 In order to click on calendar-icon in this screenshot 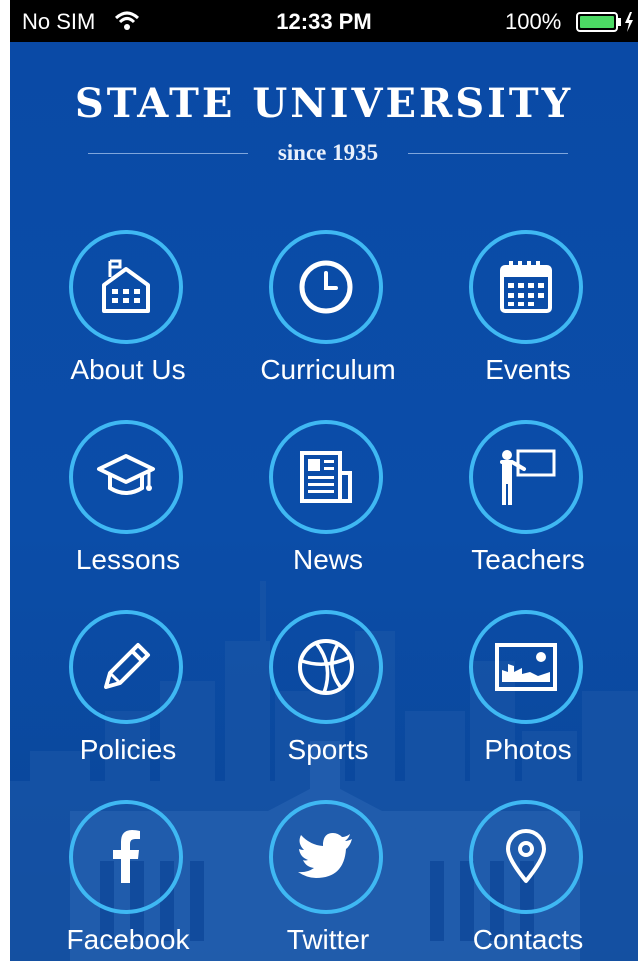, I will do `click(526, 287)`.